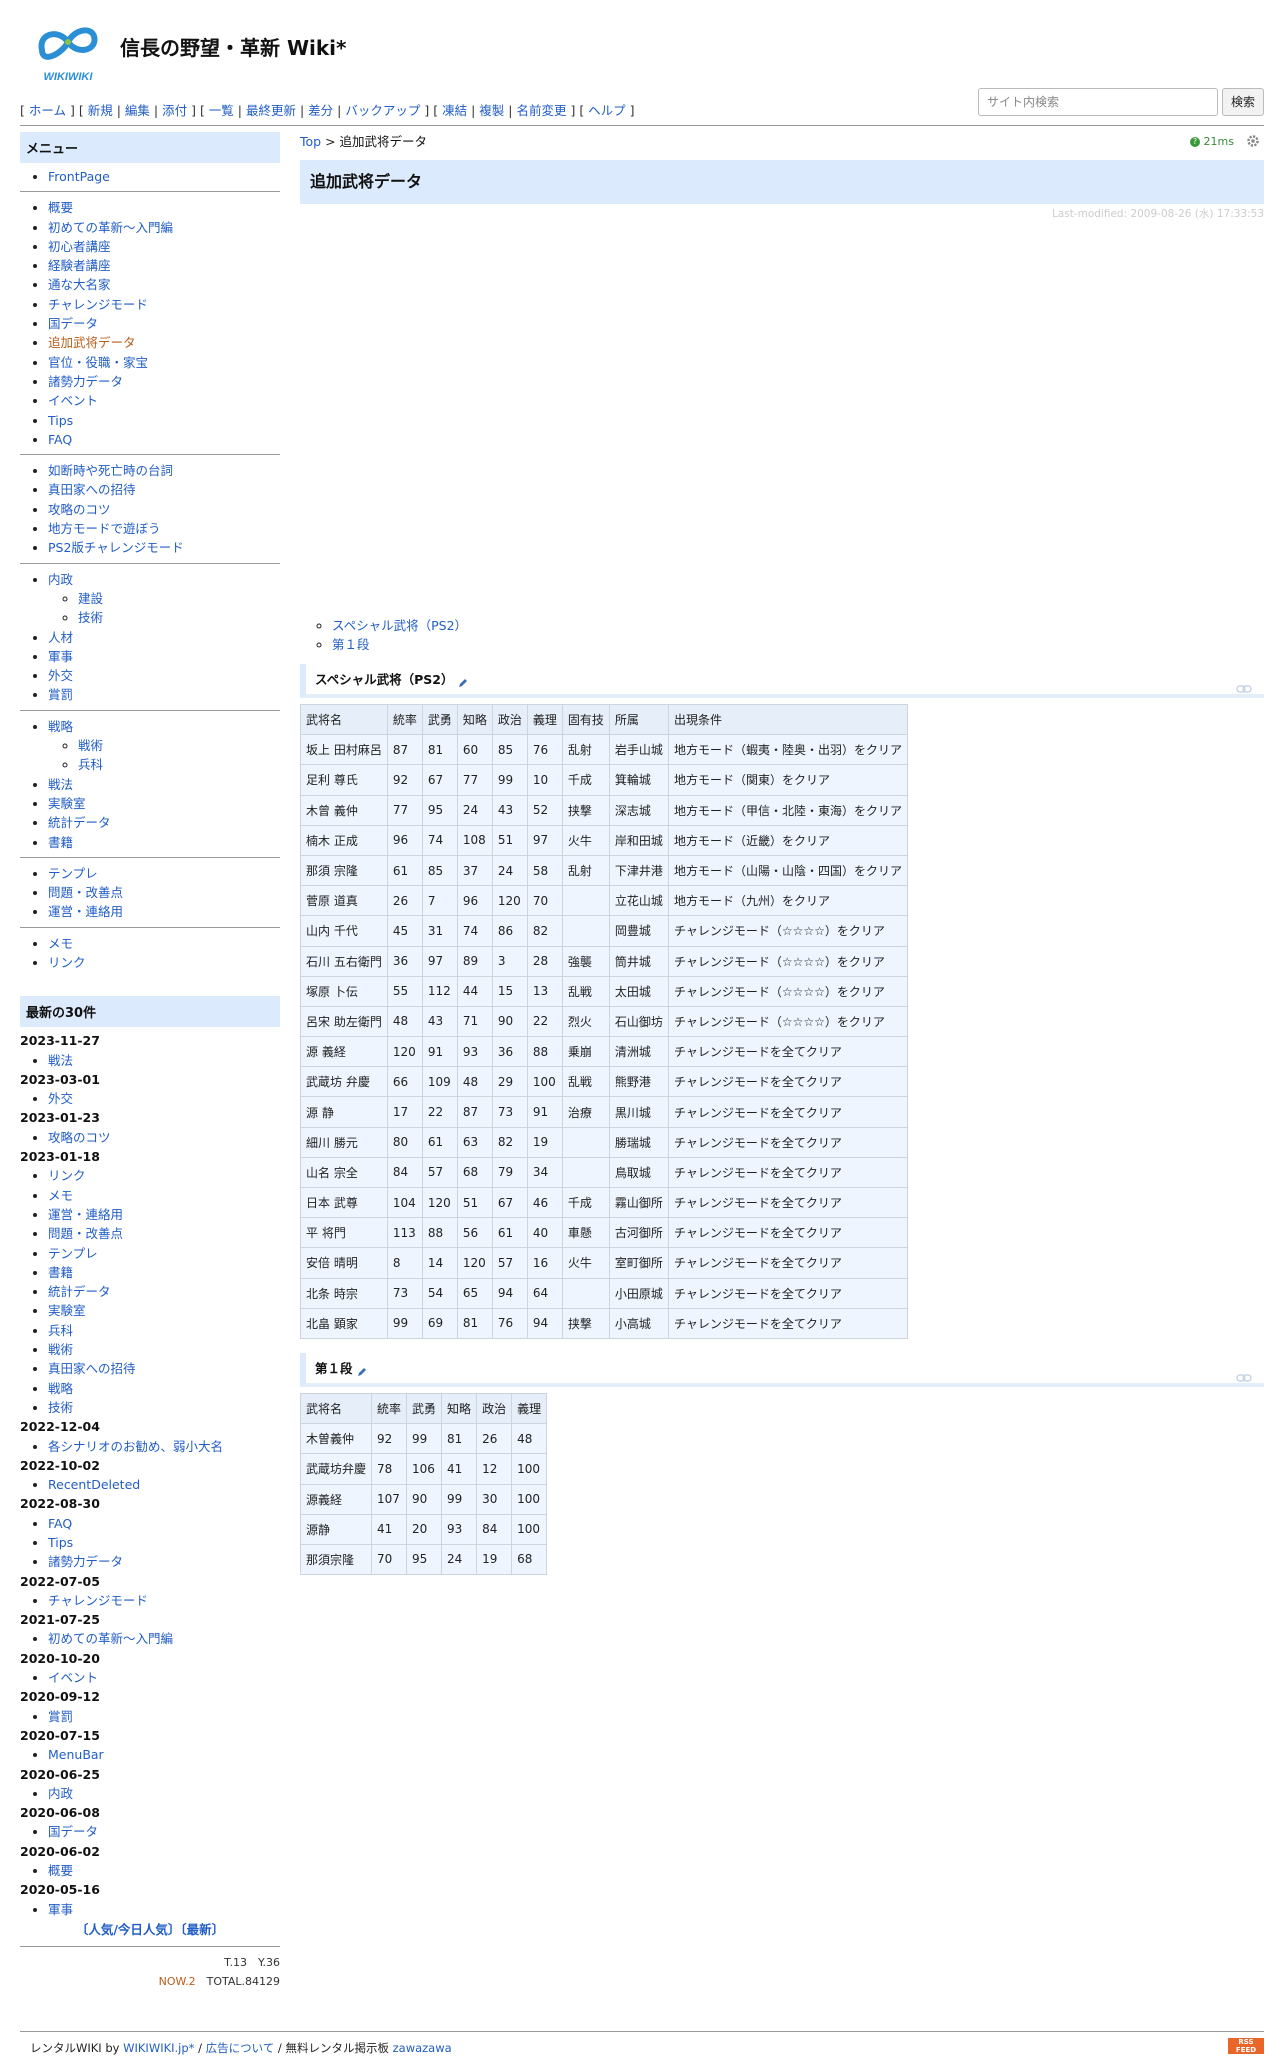 This screenshot has height=2062, width=1284. I want to click on menu-item: 外交, so click(164, 675).